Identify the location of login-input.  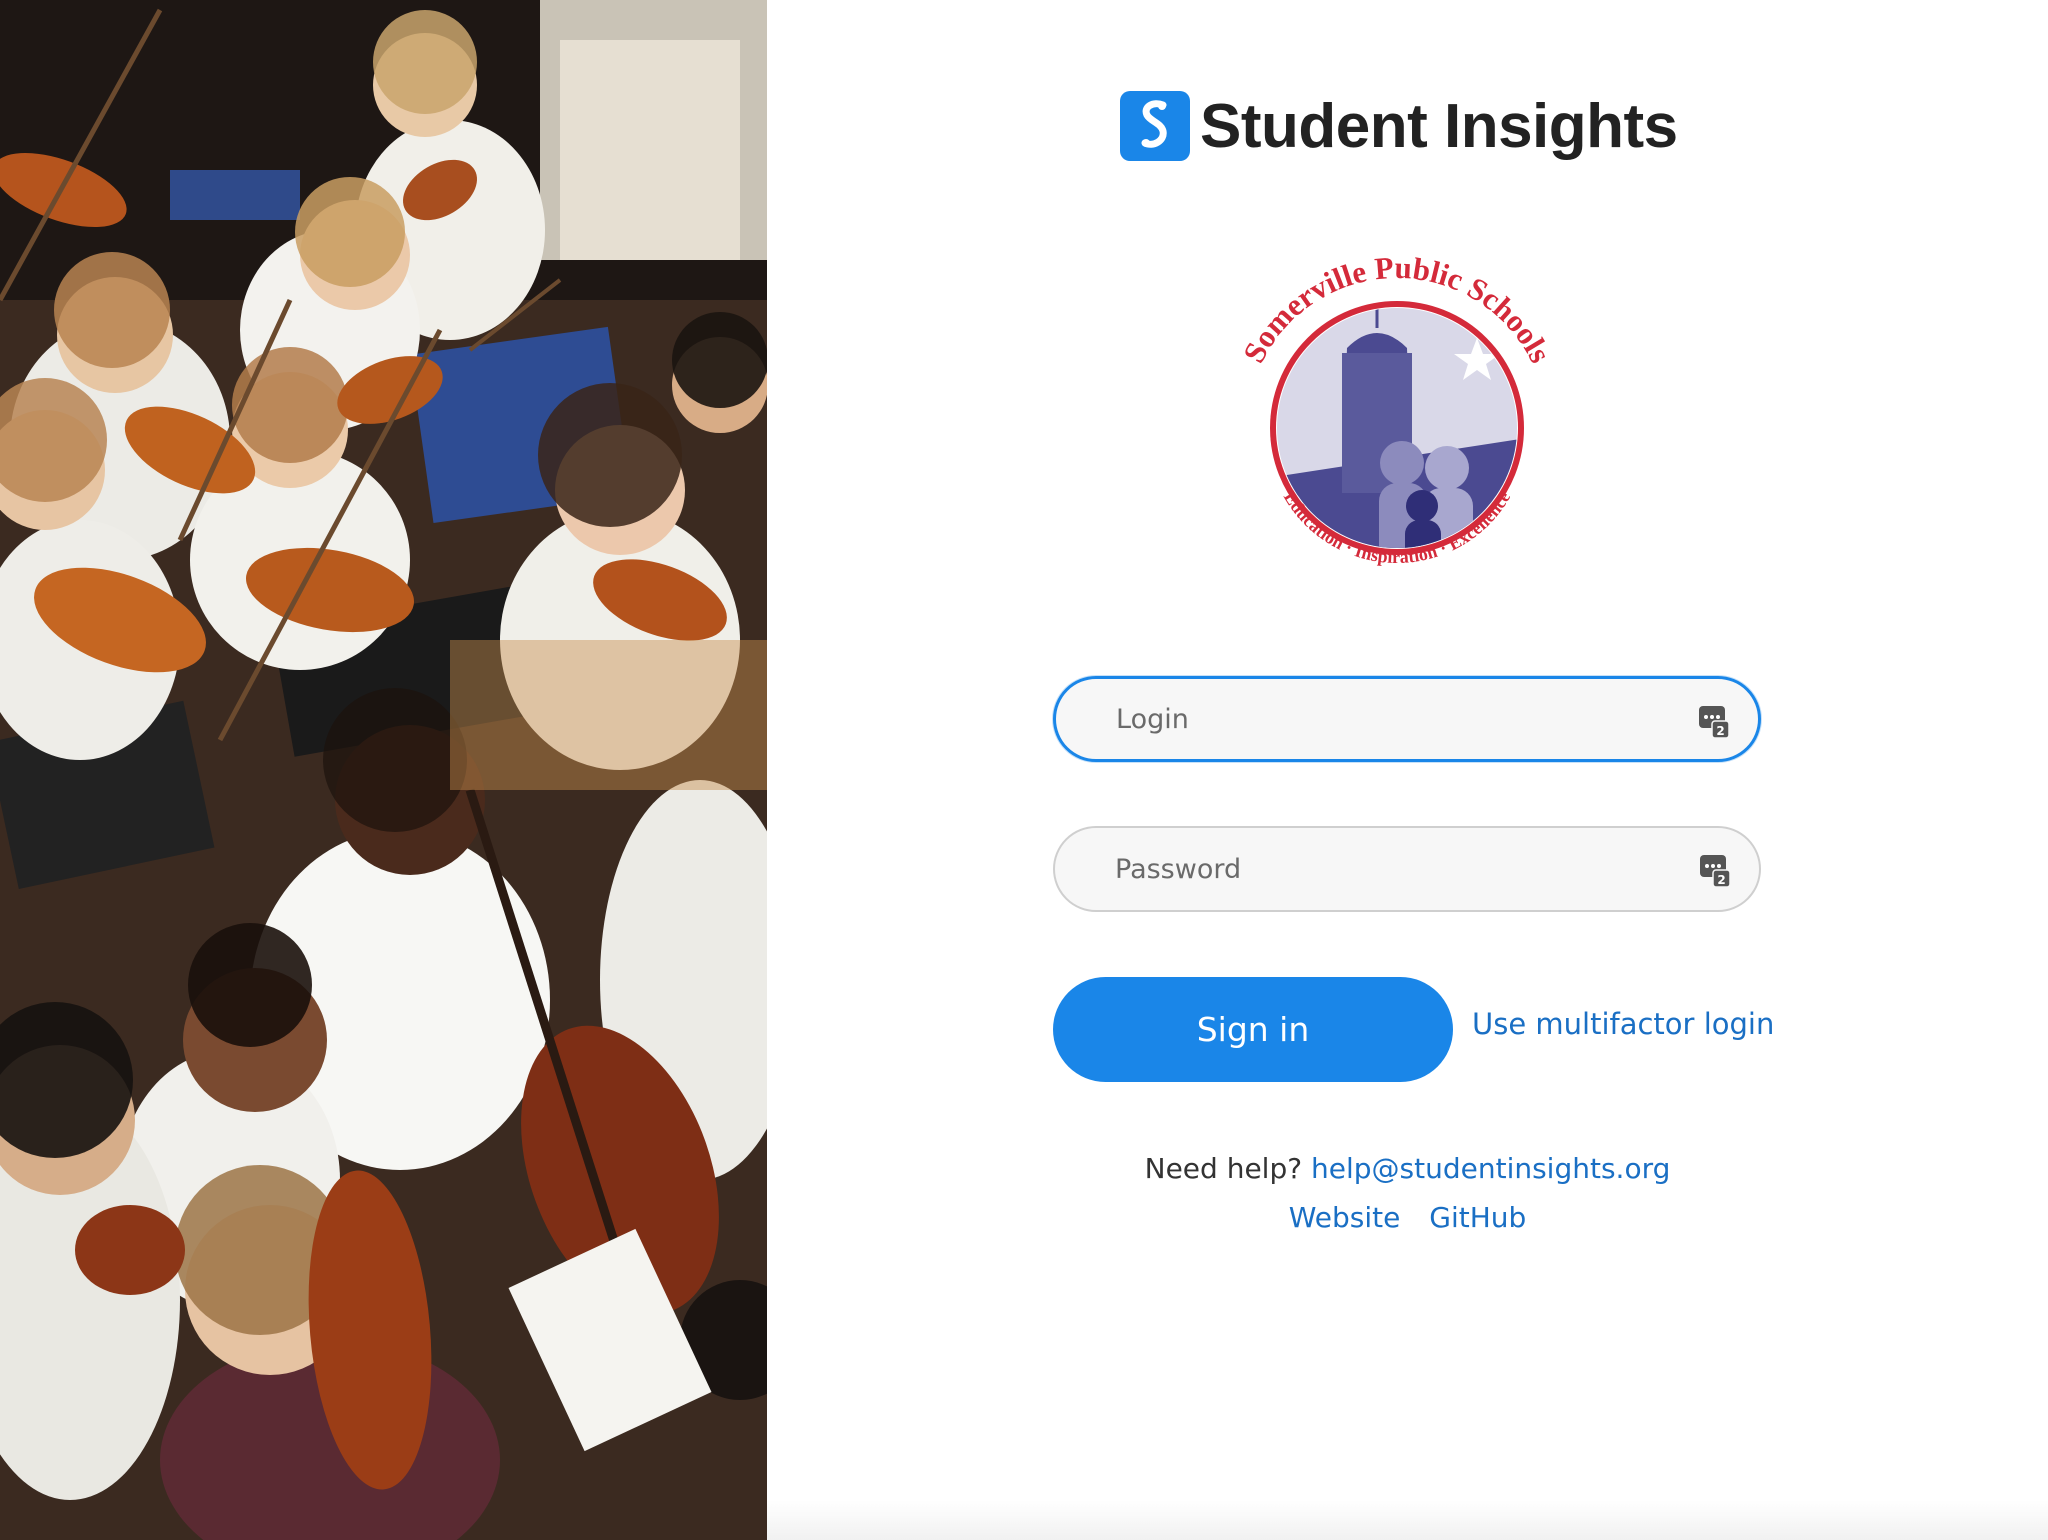
(1396, 719).